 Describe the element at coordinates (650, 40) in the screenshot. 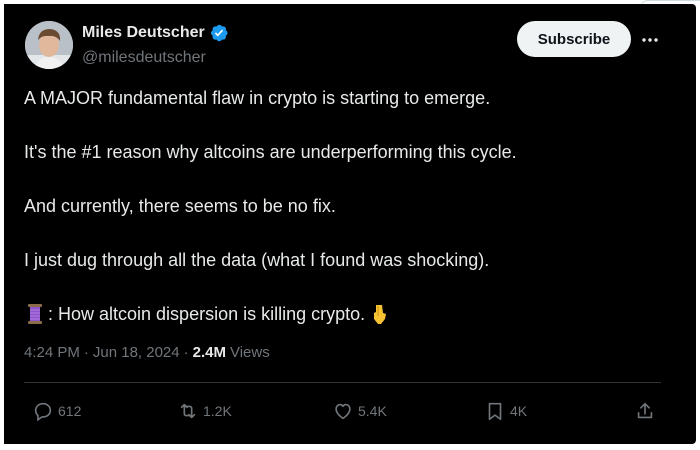

I see `more-horizontal-icon` at that location.